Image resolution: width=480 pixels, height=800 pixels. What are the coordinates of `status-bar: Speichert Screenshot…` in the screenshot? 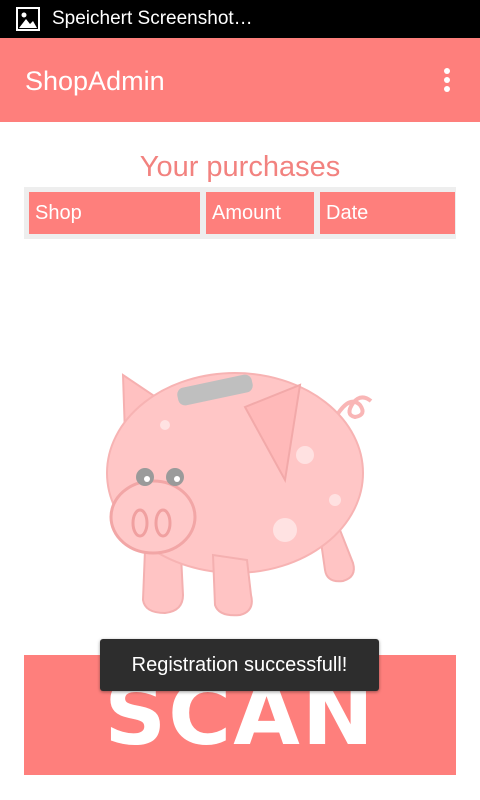 It's located at (240, 19).